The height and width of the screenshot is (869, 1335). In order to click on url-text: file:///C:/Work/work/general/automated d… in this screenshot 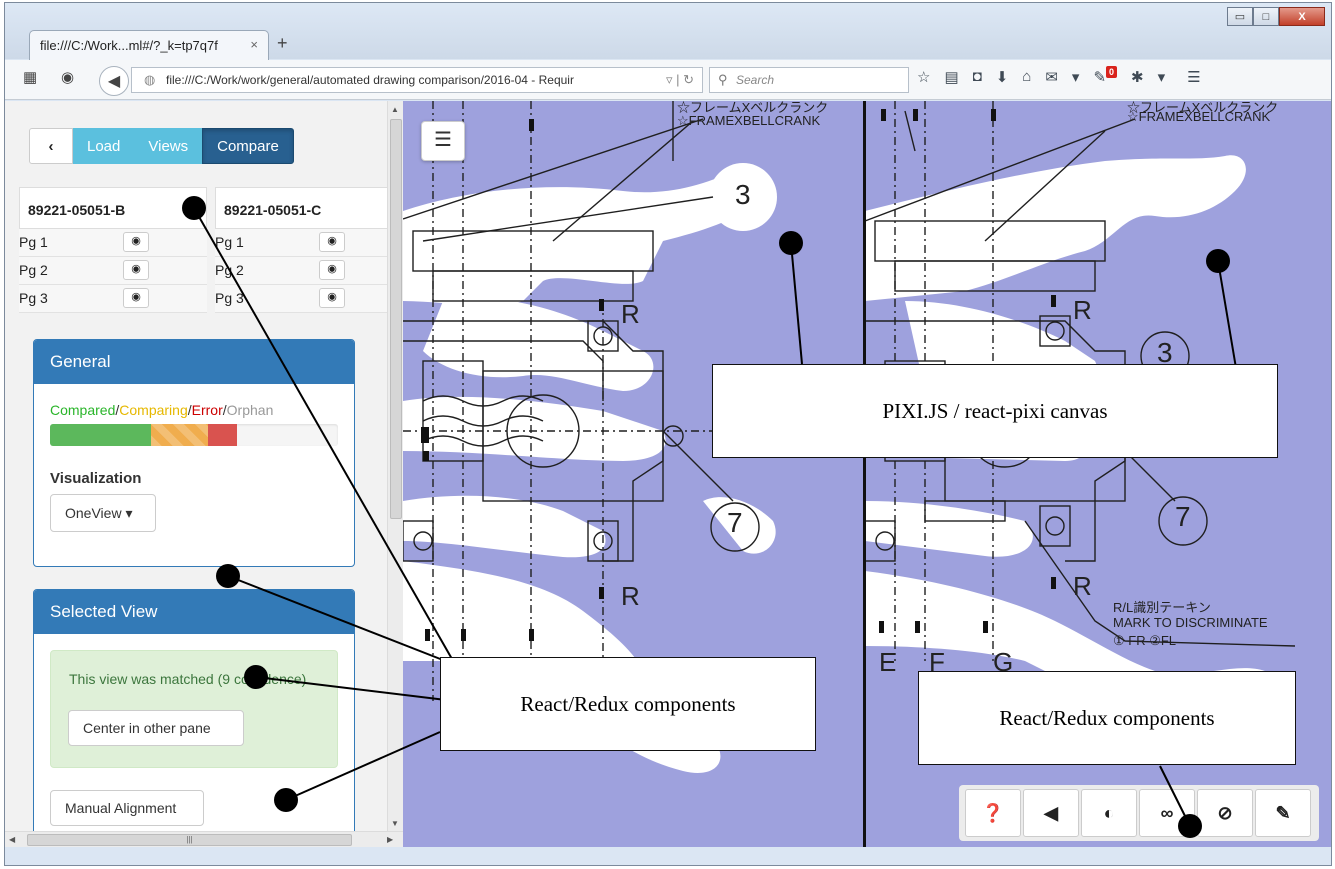, I will do `click(370, 80)`.